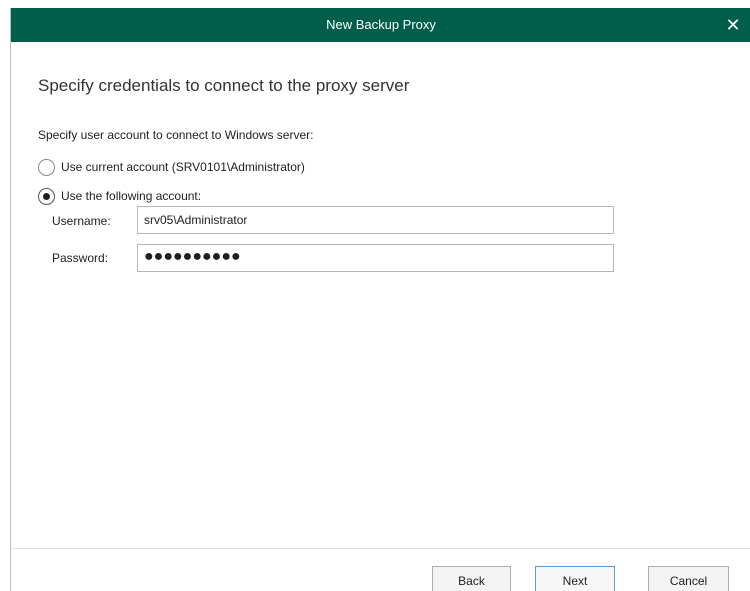 The image size is (750, 591). What do you see at coordinates (131, 196) in the screenshot?
I see `following-account-label: Use the following account:` at bounding box center [131, 196].